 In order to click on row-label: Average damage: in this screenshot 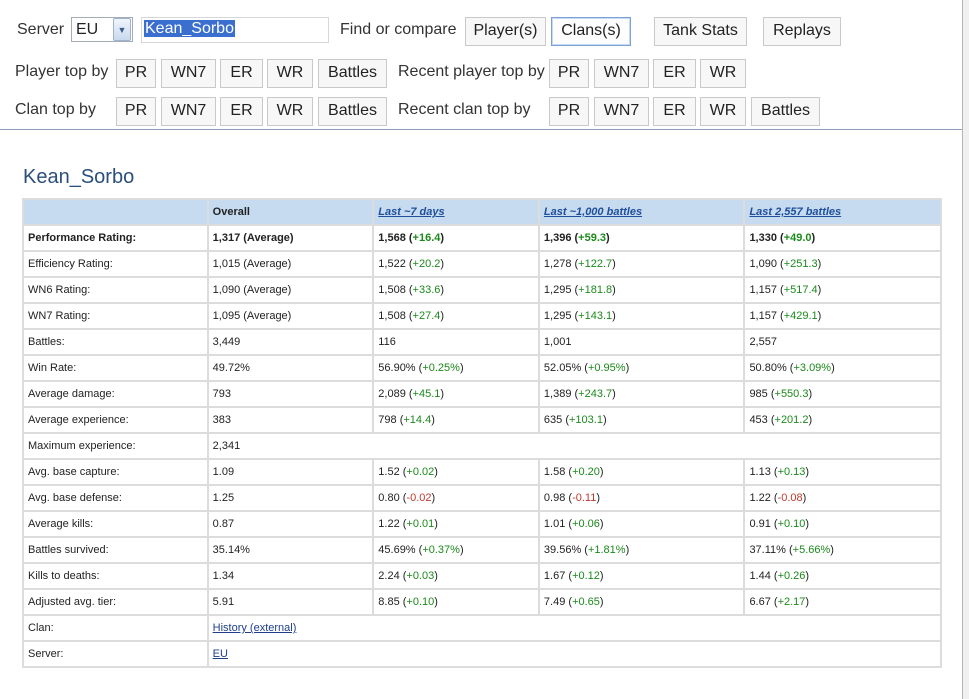, I will do `click(115, 394)`.